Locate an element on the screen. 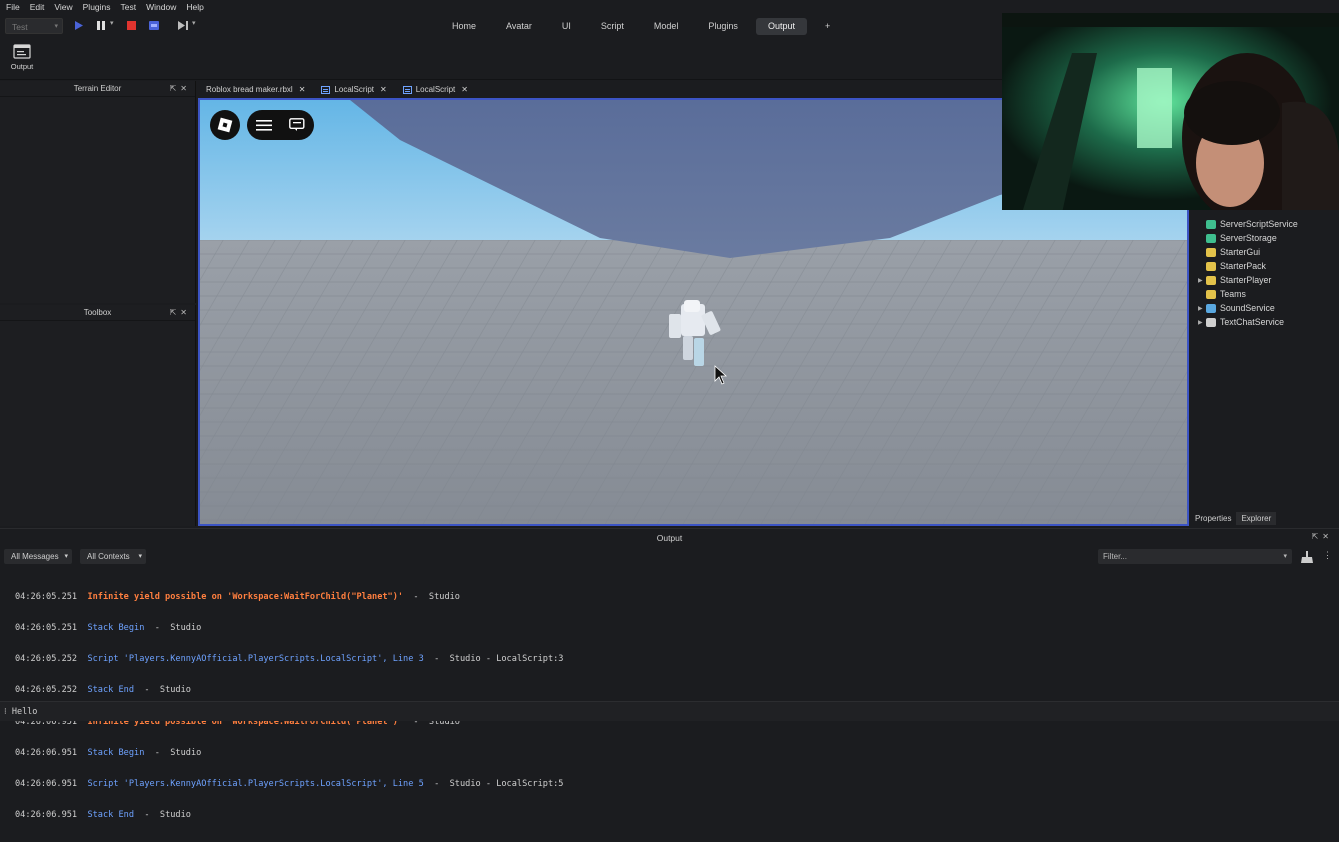 The width and height of the screenshot is (1339, 842). menu-help: Help is located at coordinates (194, 7).